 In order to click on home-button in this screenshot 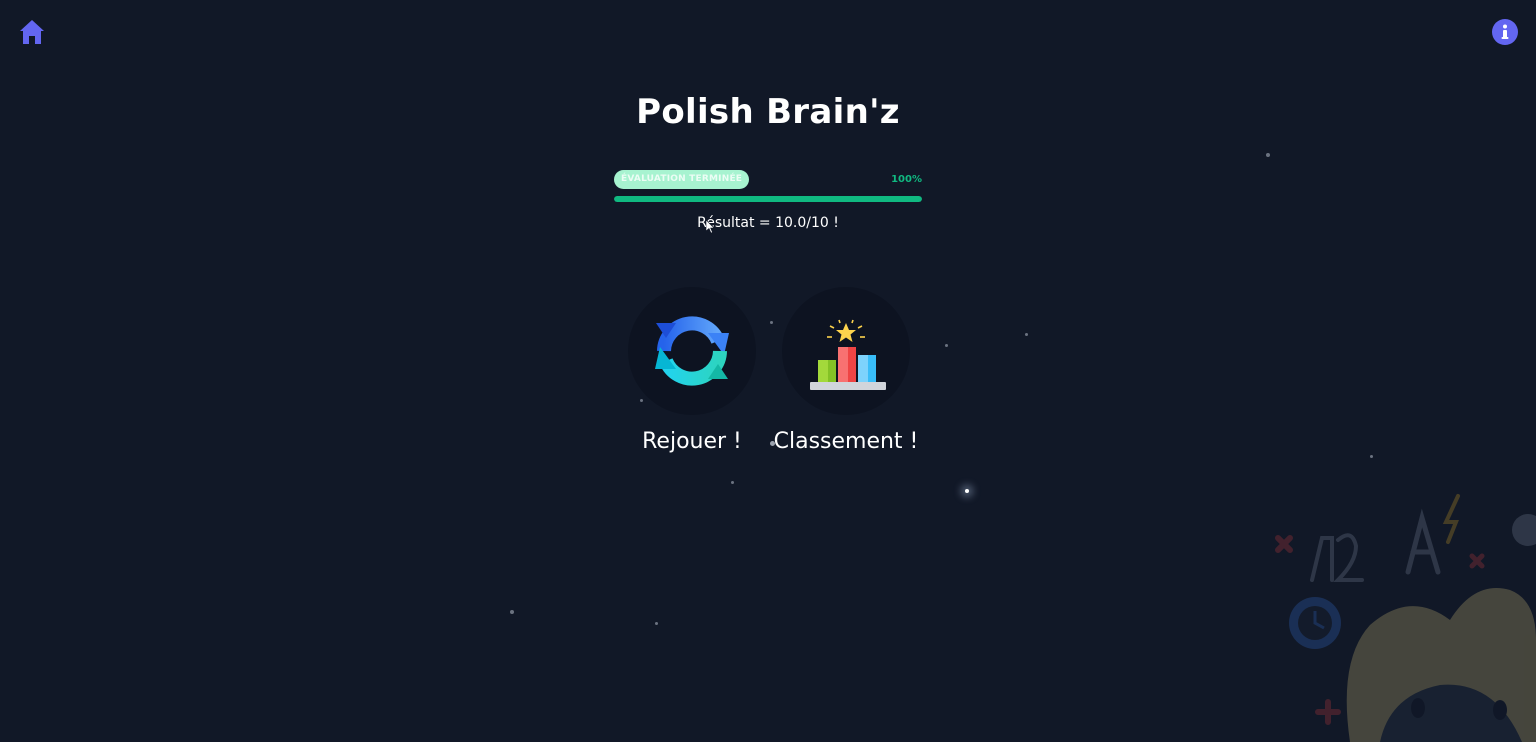, I will do `click(32, 32)`.